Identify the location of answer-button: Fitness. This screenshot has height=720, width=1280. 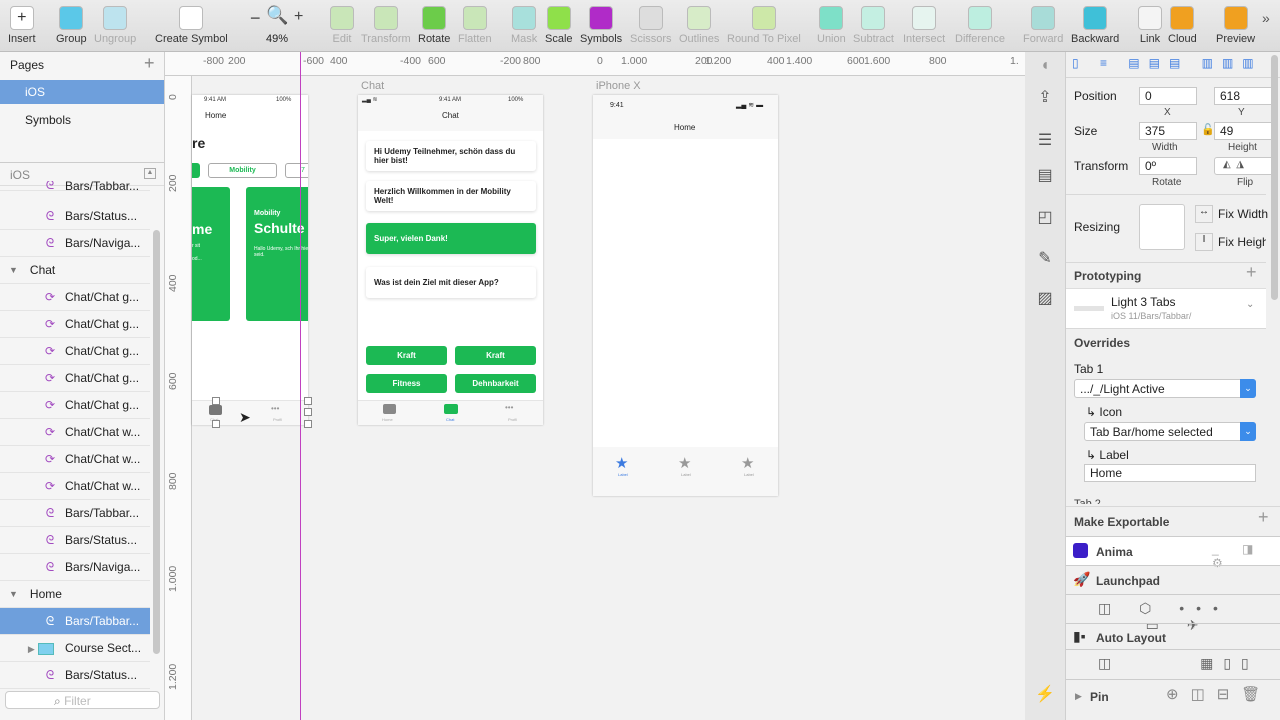
(406, 383).